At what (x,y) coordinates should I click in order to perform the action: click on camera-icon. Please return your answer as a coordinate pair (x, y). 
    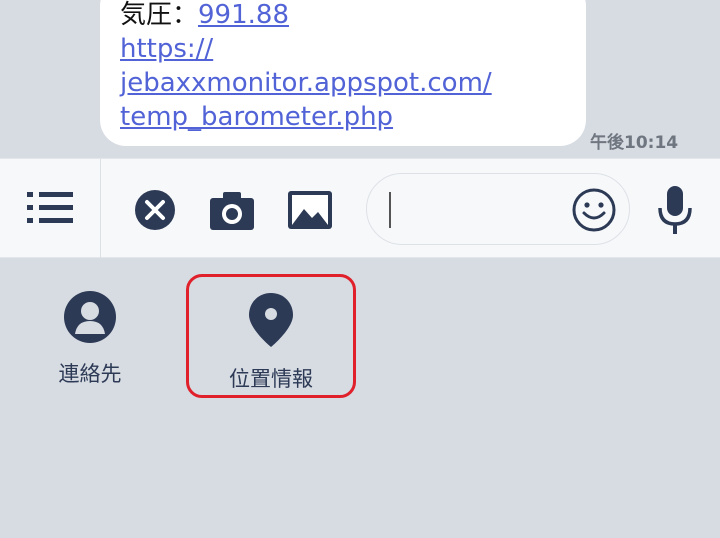
    Looking at the image, I should click on (232, 211).